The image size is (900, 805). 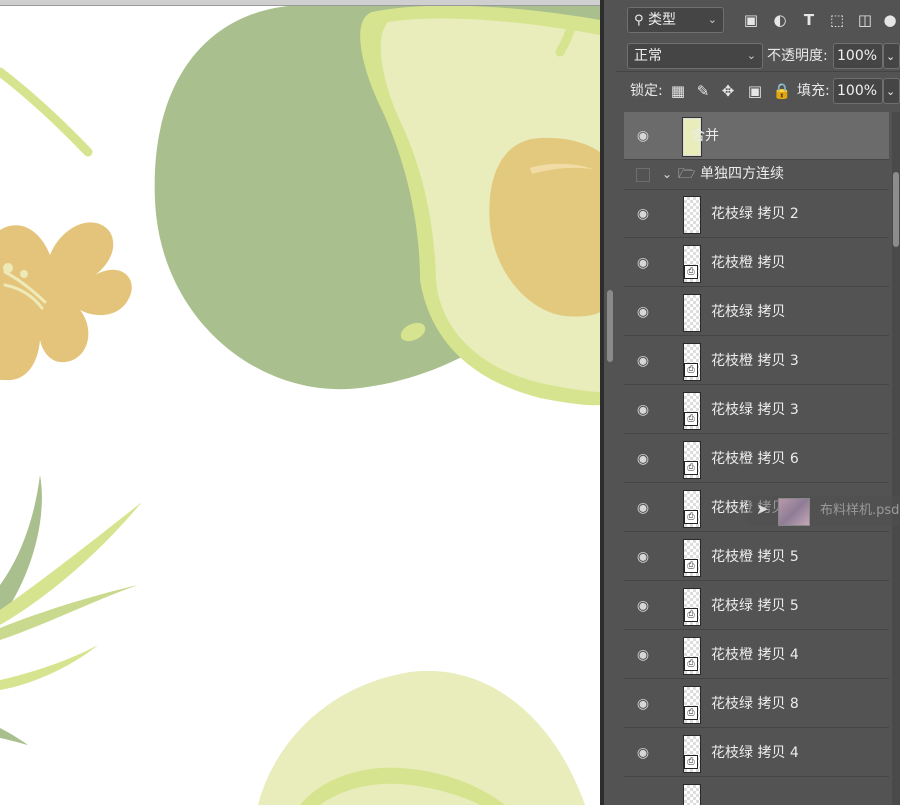 What do you see at coordinates (780, 20) in the screenshot?
I see `adjustment-filter-icon: ◐` at bounding box center [780, 20].